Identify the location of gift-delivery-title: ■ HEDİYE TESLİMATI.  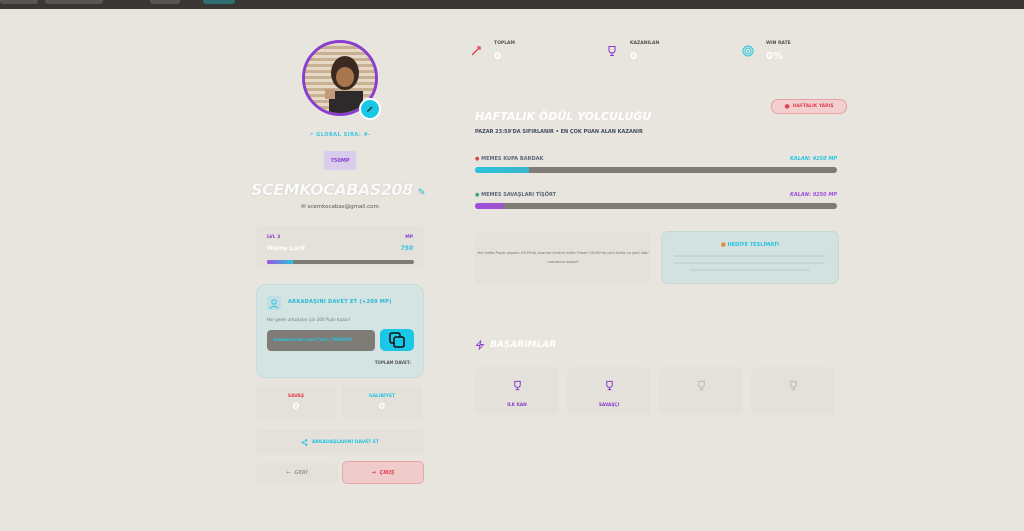
(750, 245).